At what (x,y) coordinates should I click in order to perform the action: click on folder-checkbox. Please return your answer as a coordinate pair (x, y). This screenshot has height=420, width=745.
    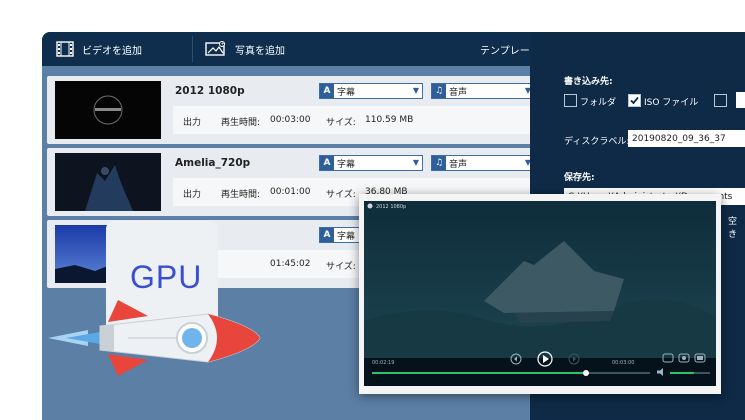
    Looking at the image, I should click on (570, 100).